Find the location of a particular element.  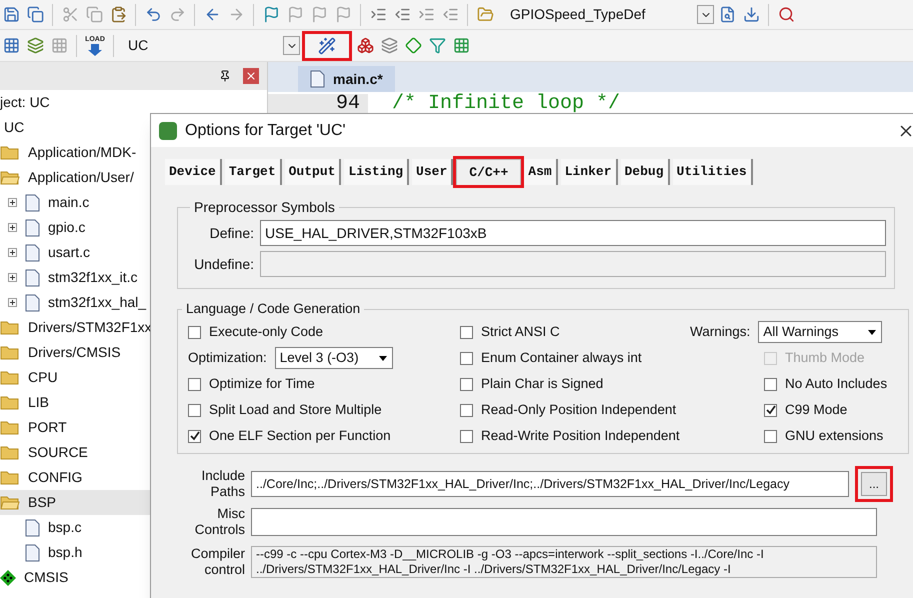

tab: Utilities is located at coordinates (712, 172).